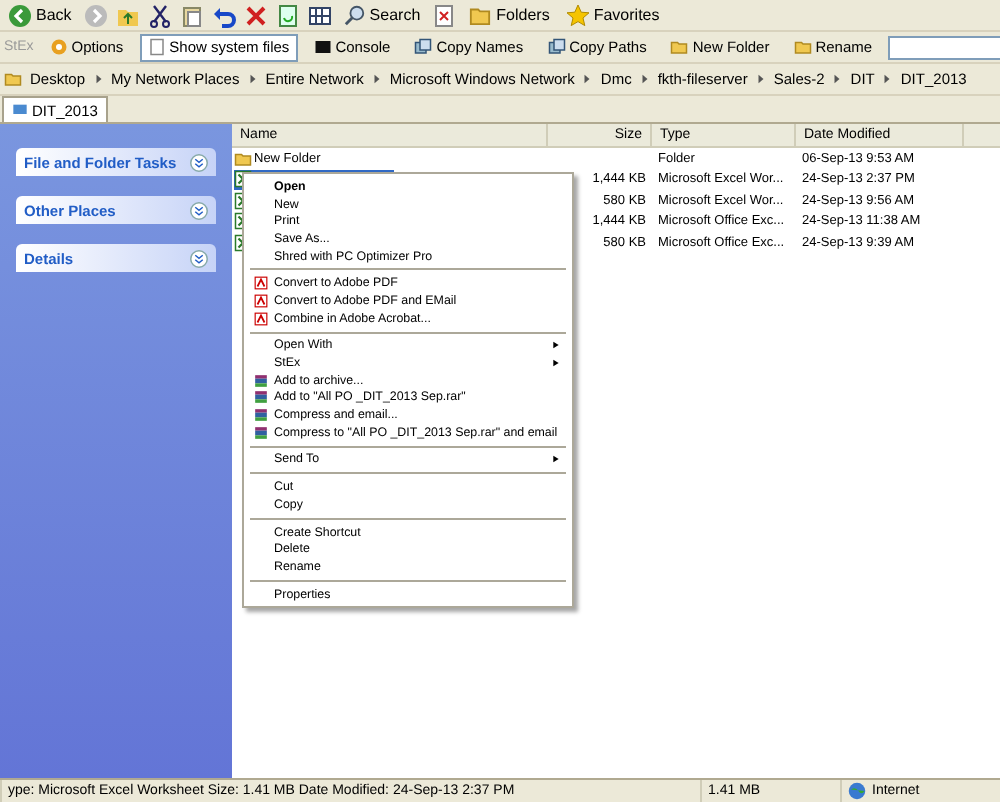 The height and width of the screenshot is (802, 1000). What do you see at coordinates (612, 15) in the screenshot?
I see `favorites-button: Favorites` at bounding box center [612, 15].